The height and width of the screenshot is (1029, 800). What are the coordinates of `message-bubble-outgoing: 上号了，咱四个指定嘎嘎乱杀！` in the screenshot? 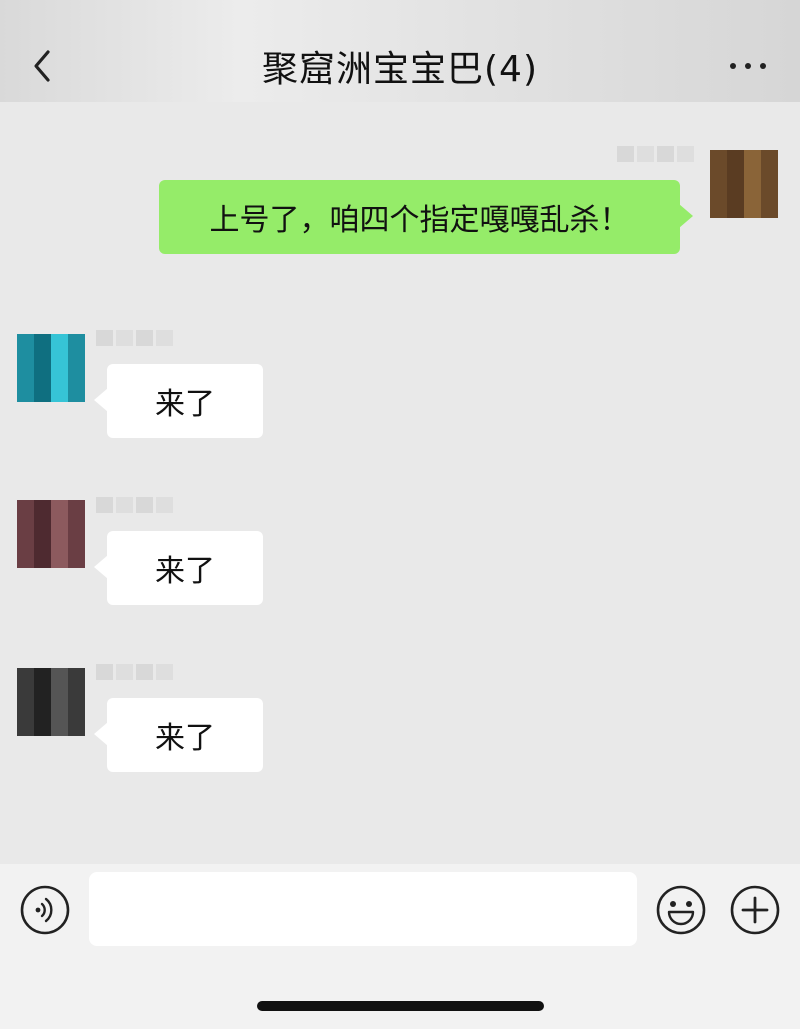 It's located at (426, 217).